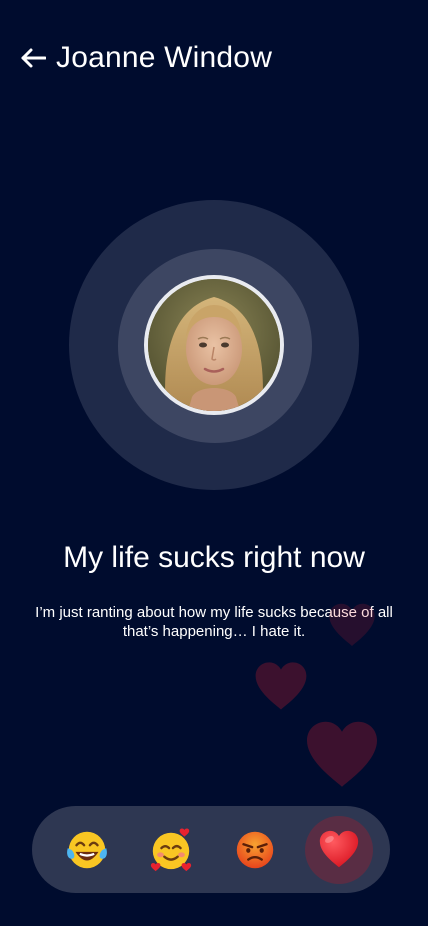 The image size is (428, 926). What do you see at coordinates (211, 849) in the screenshot?
I see `reaction-bar` at bounding box center [211, 849].